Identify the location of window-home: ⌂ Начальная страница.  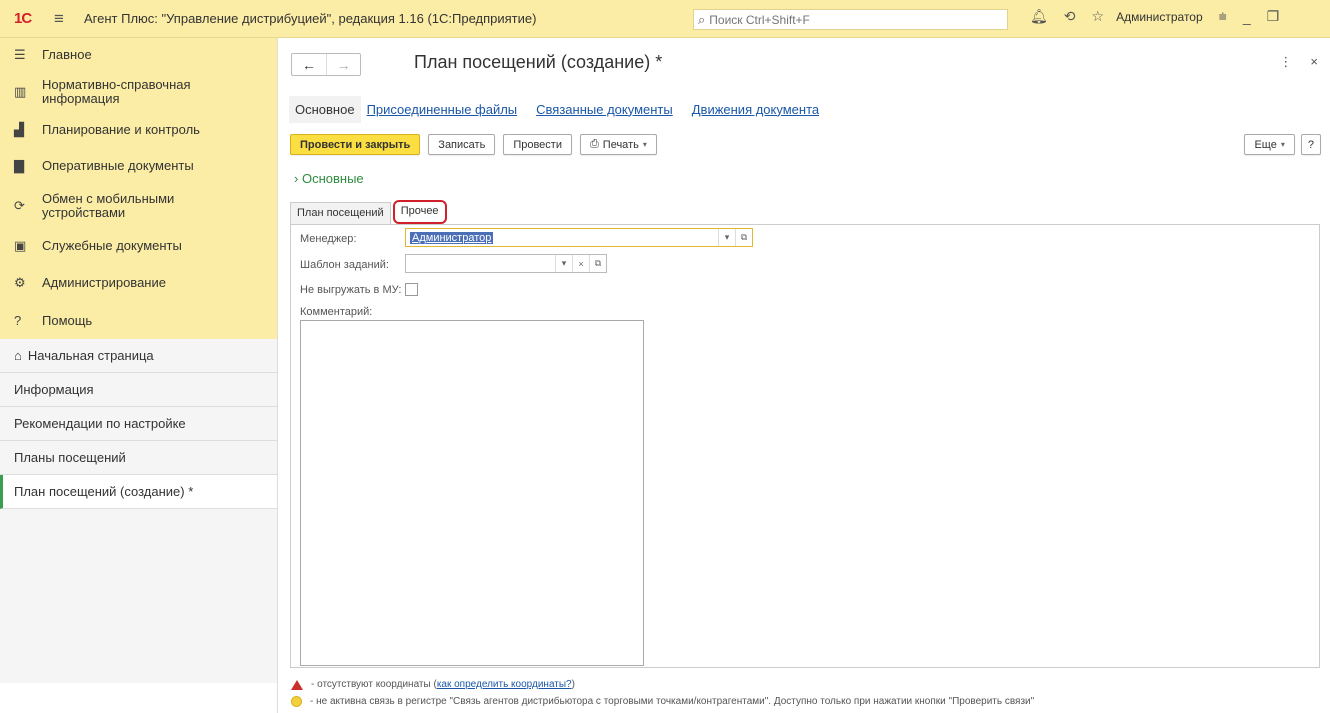
(138, 356).